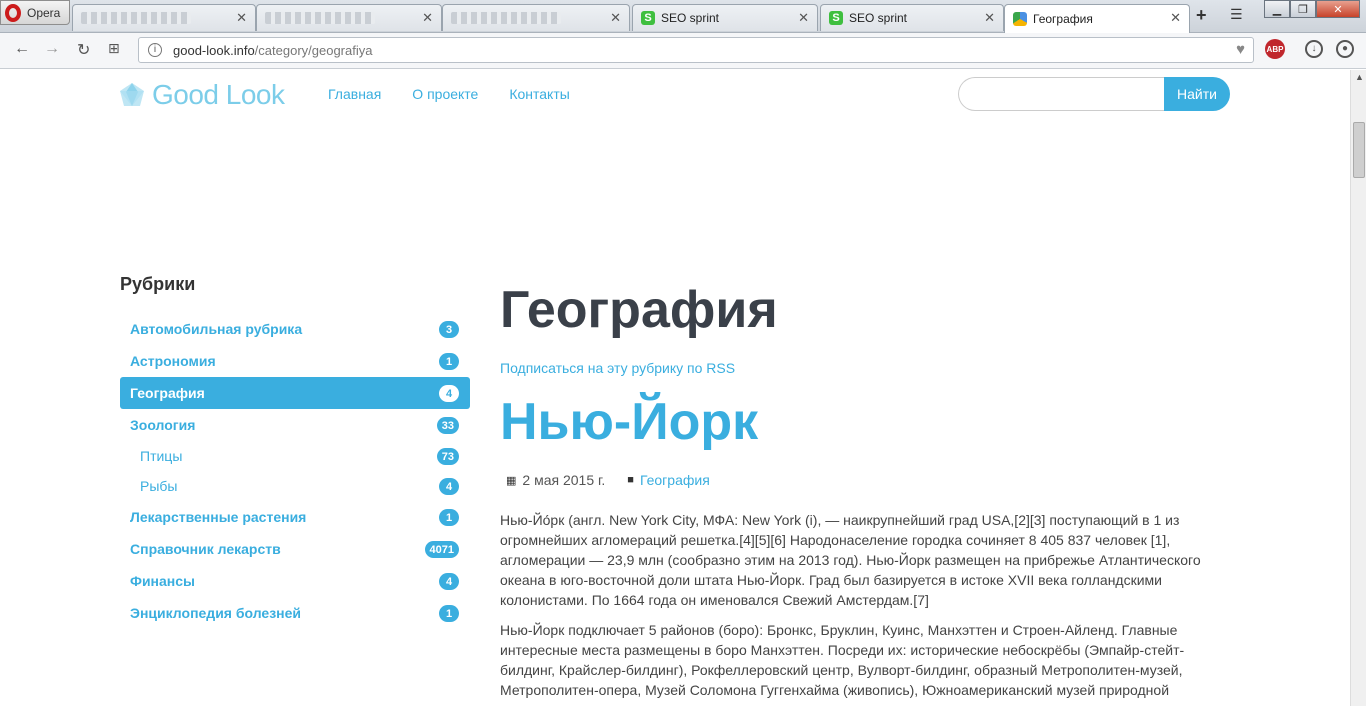  Describe the element at coordinates (441, 549) in the screenshot. I see `count-badge: 4071` at that location.